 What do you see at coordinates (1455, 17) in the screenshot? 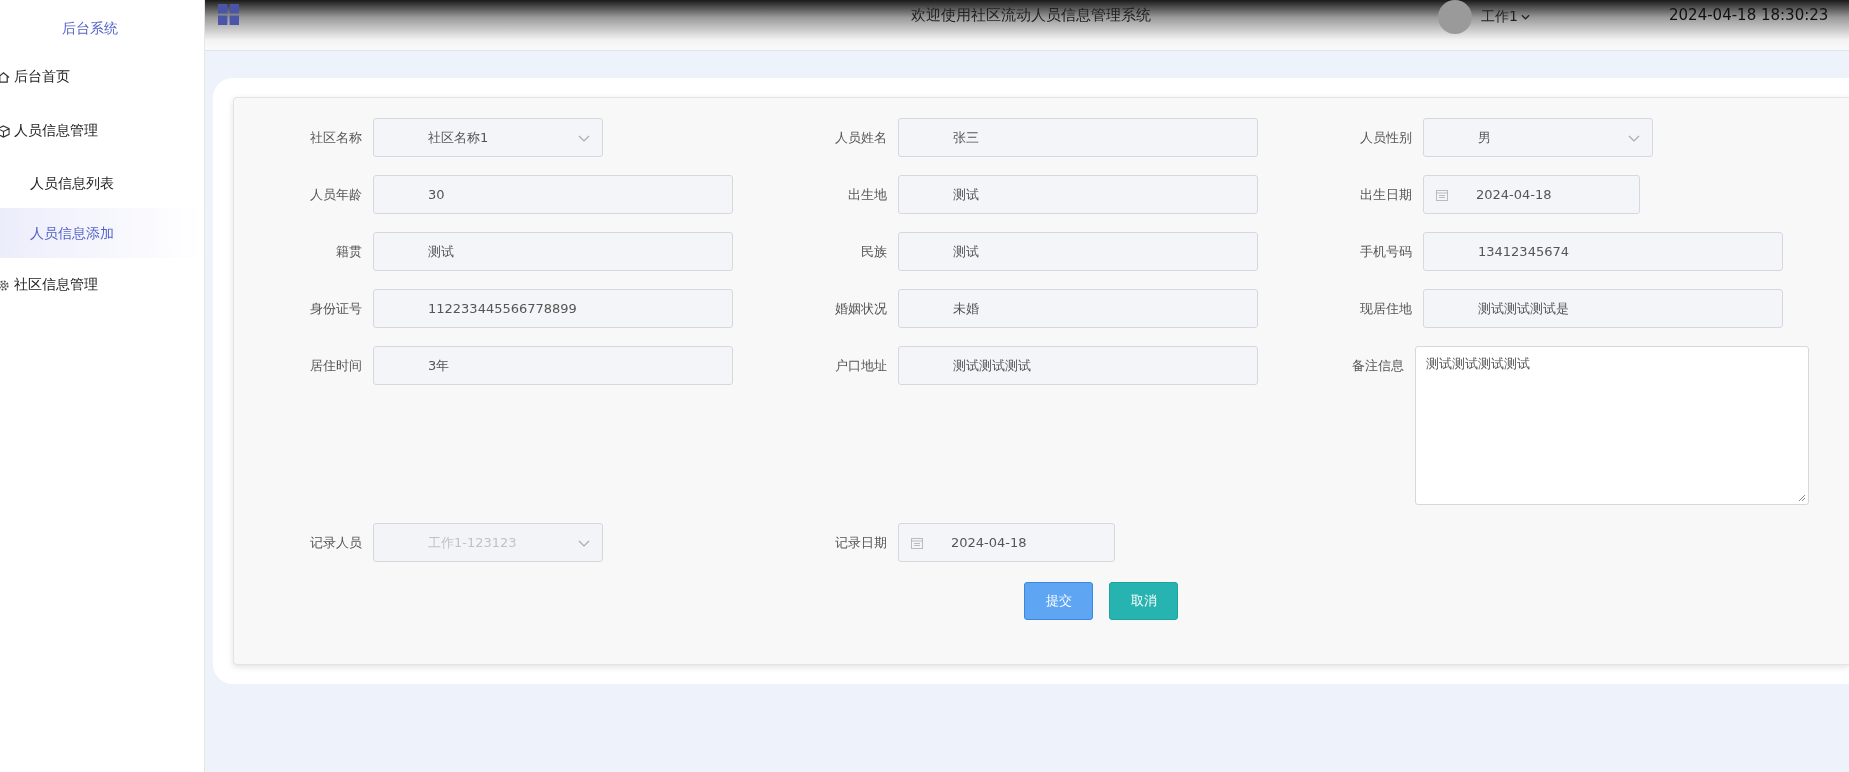
I see `avatar-icon` at bounding box center [1455, 17].